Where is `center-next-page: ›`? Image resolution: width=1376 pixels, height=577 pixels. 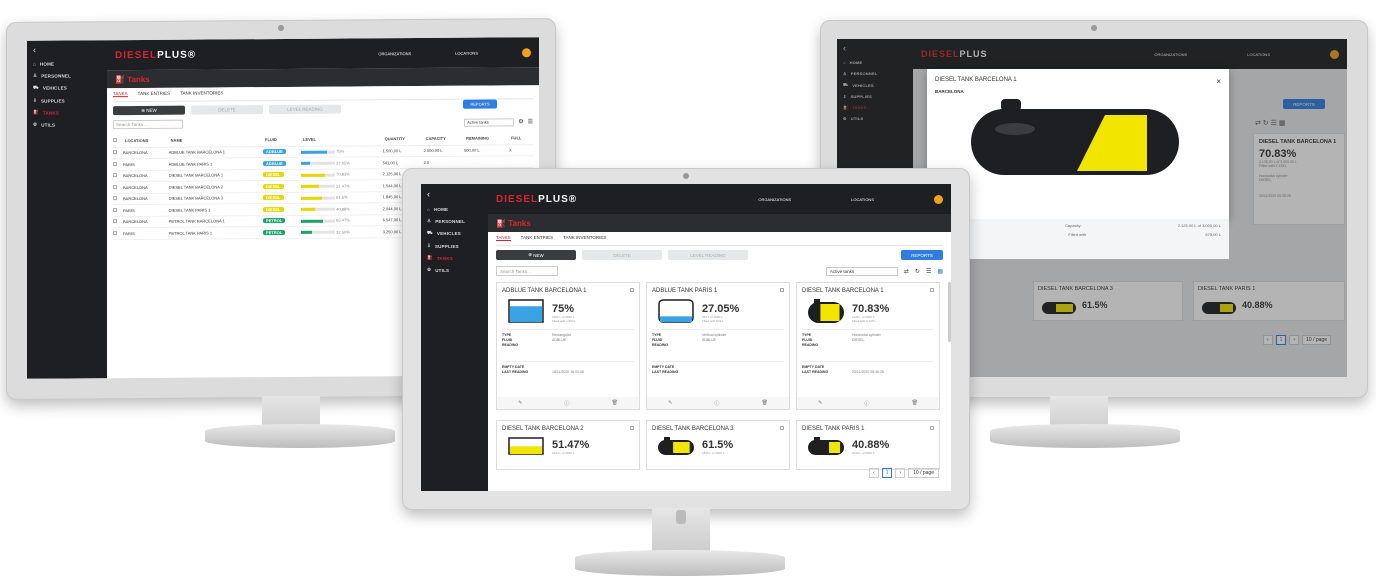
center-next-page: › is located at coordinates (900, 473).